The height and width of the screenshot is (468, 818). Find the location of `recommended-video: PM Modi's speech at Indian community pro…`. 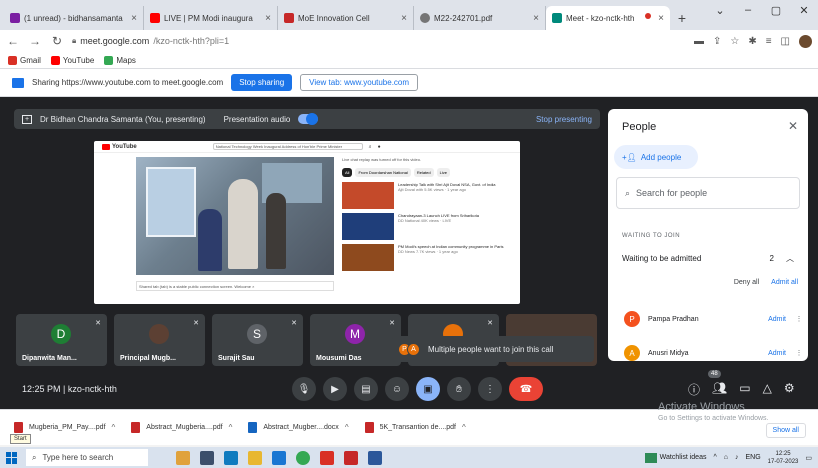

recommended-video: PM Modi's speech at Indian community pro… is located at coordinates (427, 257).